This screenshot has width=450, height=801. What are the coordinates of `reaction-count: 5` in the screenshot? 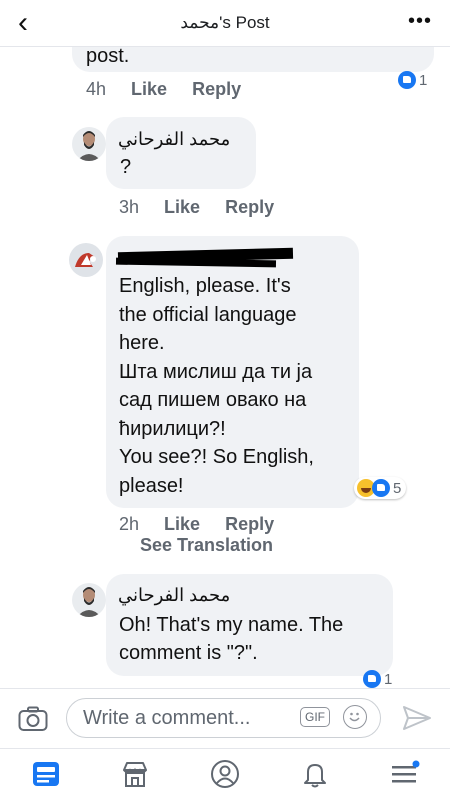 It's located at (380, 488).